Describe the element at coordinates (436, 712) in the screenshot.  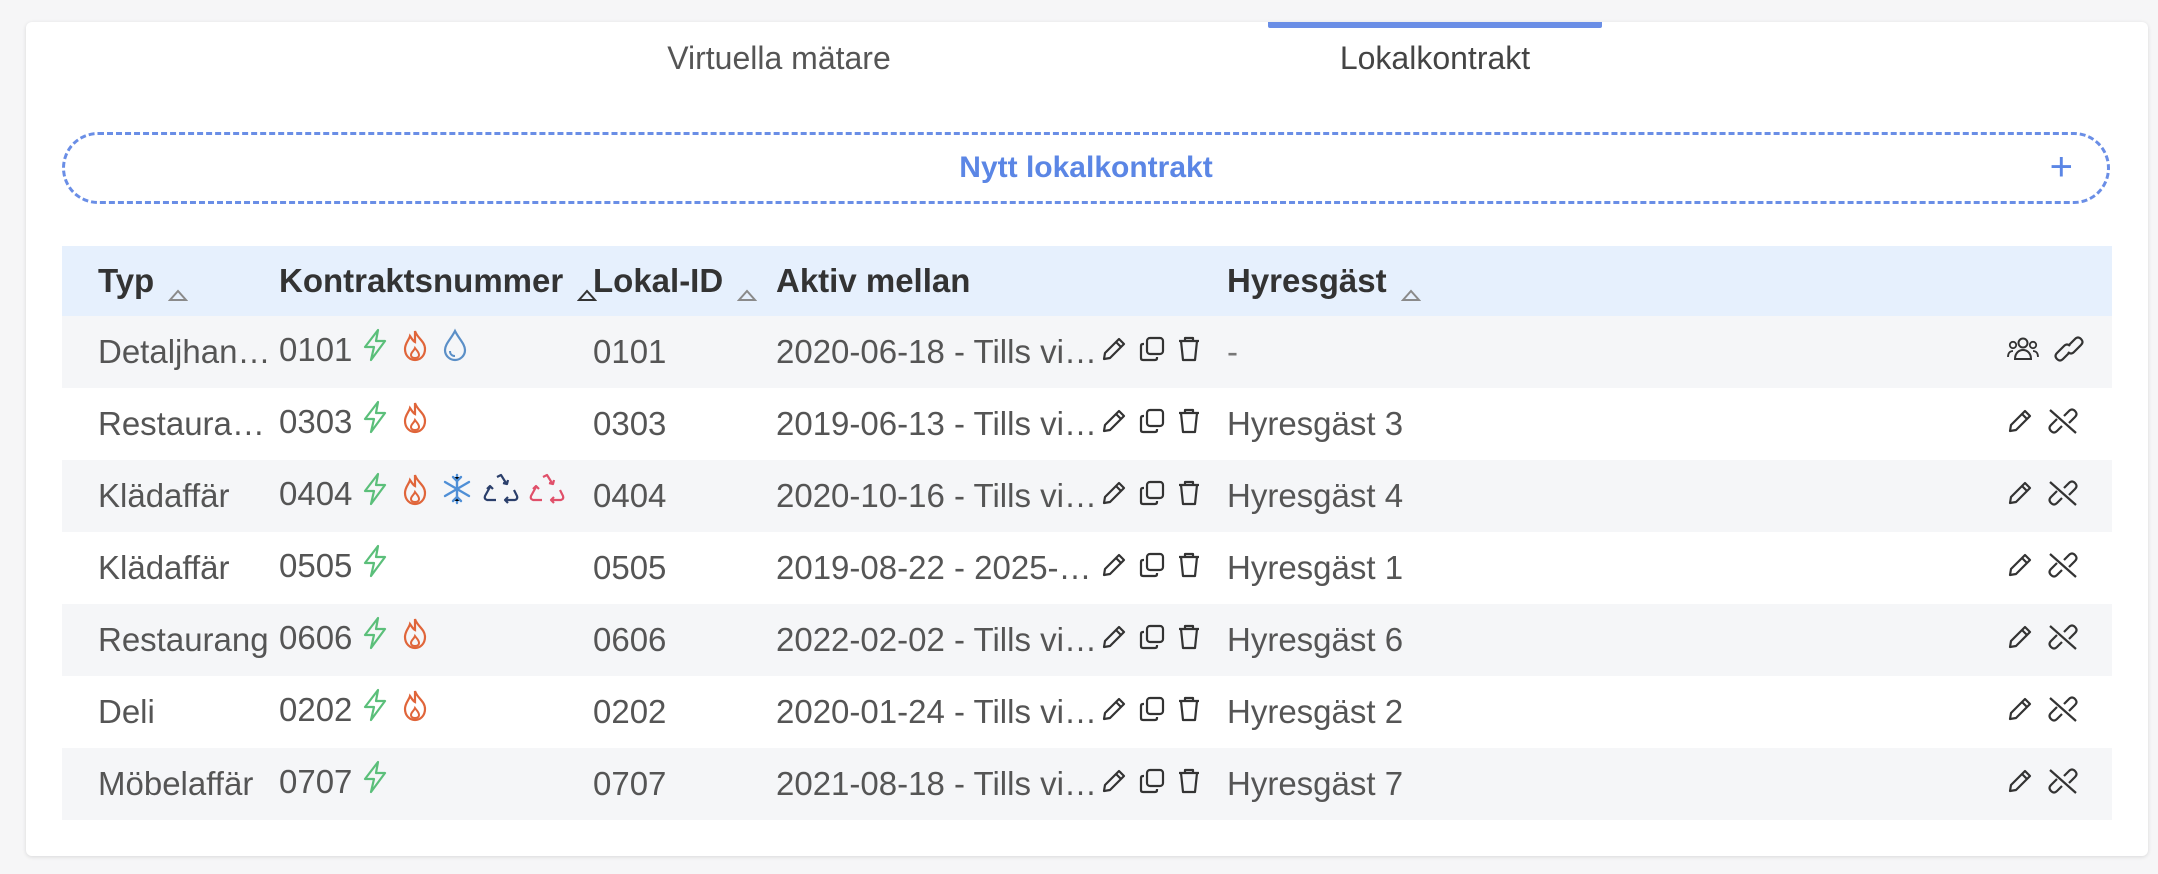
I see `cell-contract-number: 0202` at that location.